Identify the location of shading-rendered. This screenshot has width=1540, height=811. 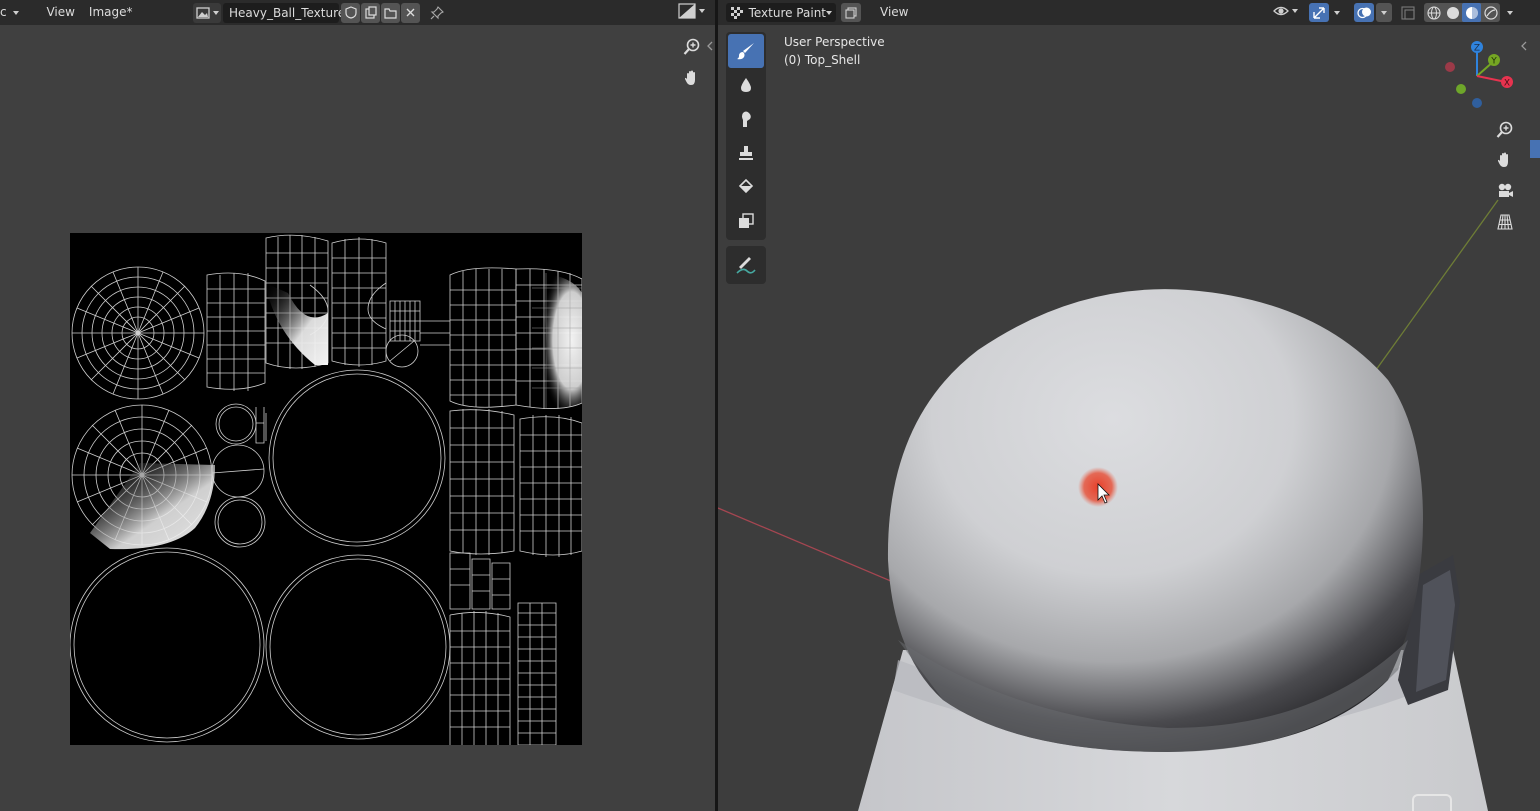
(1490, 13).